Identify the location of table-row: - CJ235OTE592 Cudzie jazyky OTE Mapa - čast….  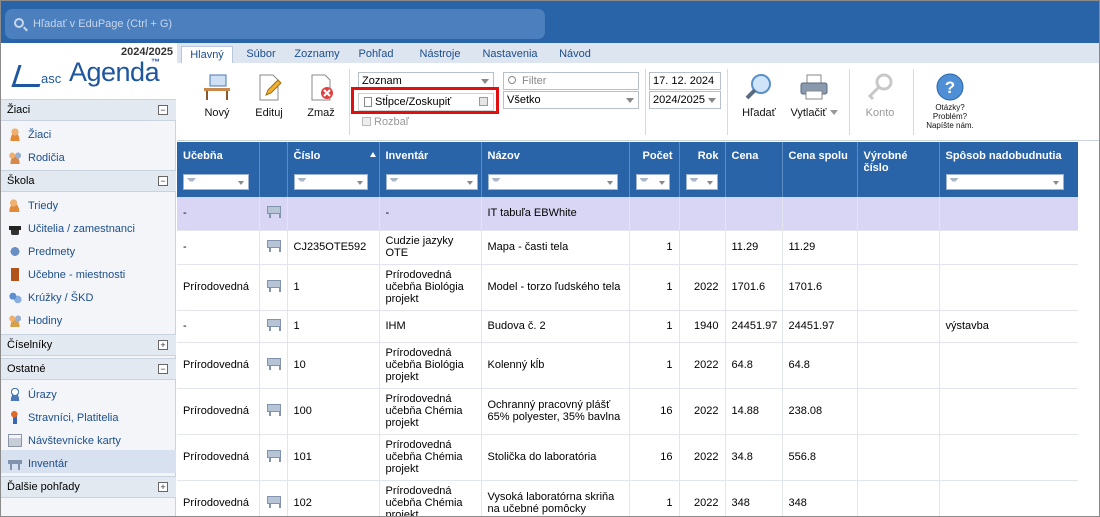
(627, 247).